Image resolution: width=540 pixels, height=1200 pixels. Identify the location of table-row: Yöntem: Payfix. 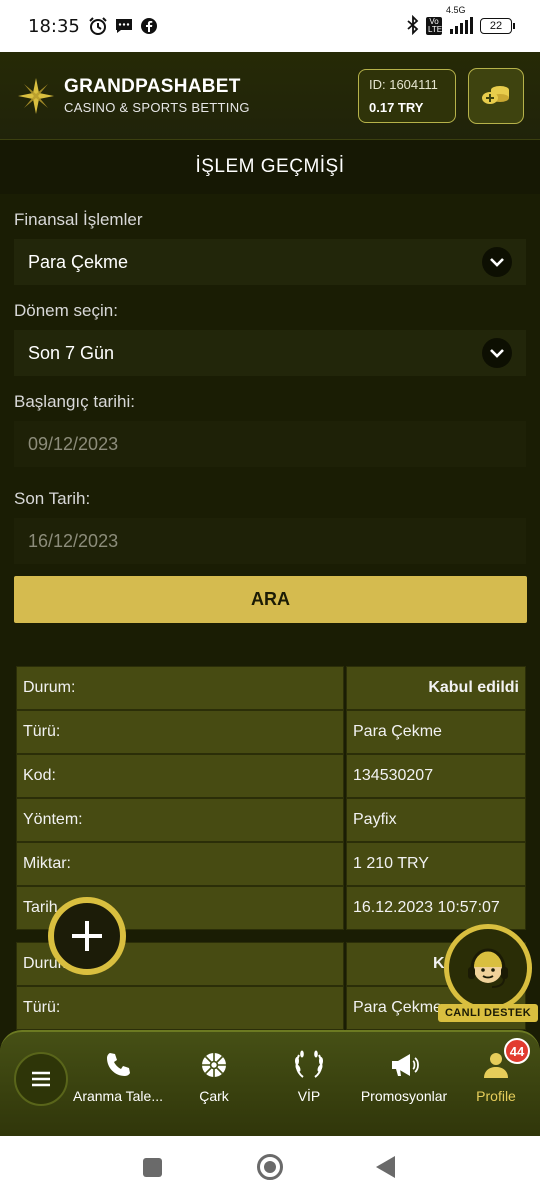
(271, 820).